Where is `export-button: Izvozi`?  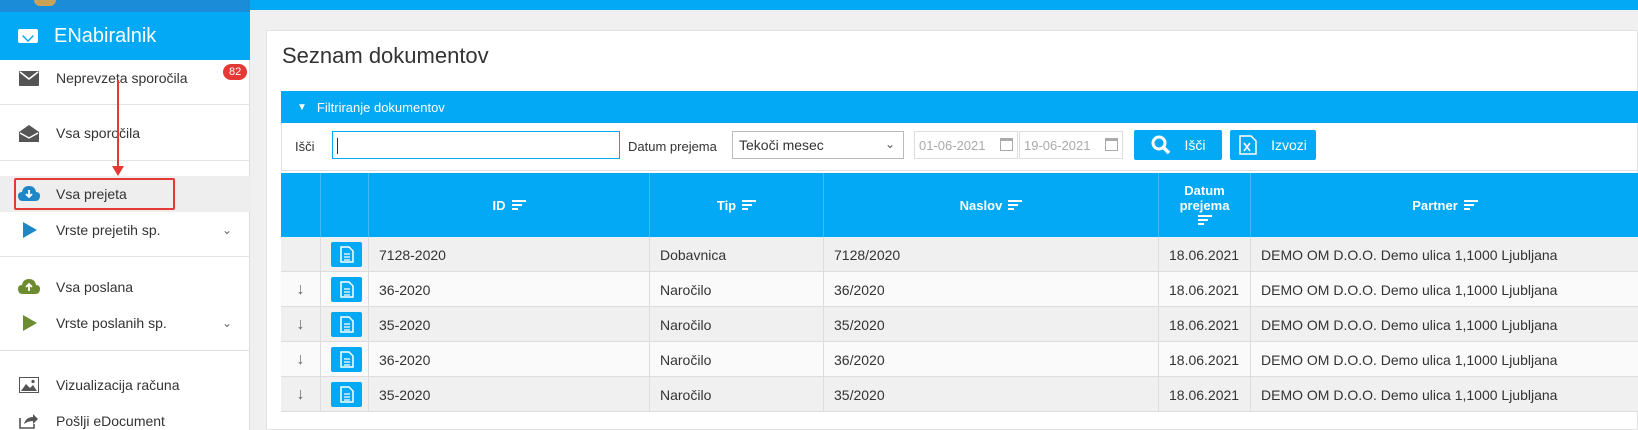
export-button: Izvozi is located at coordinates (1273, 145).